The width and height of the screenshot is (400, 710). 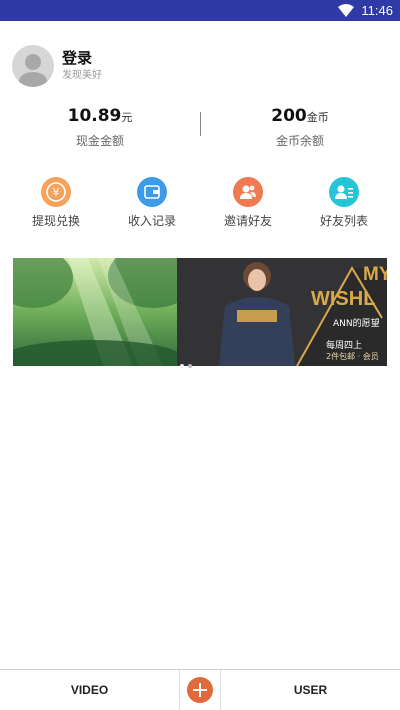 What do you see at coordinates (375, 274) in the screenshot?
I see `banner-headline-1: MY` at bounding box center [375, 274].